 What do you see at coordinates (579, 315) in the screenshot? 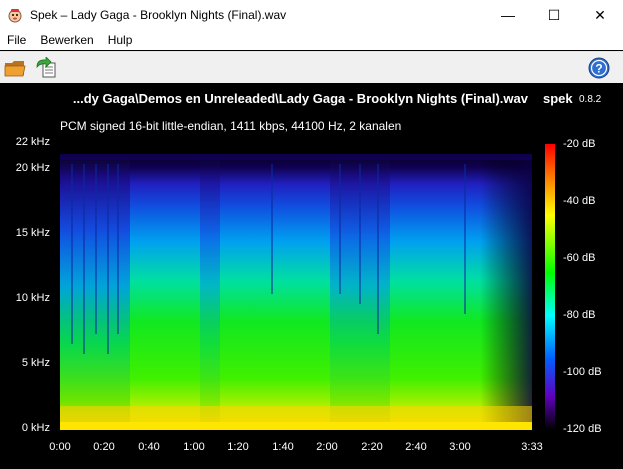
I see `db-label-80: -80 dB` at bounding box center [579, 315].